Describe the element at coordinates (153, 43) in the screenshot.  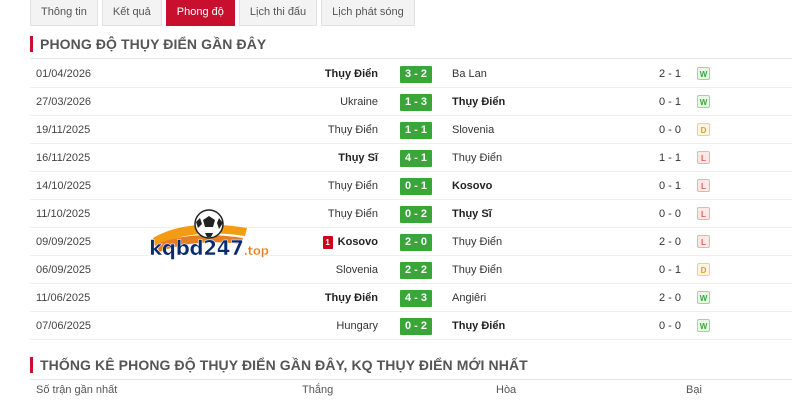
I see `section-title-text: PHONG ĐỘ THỤY ĐIỂN GẦN ĐÂY` at that location.